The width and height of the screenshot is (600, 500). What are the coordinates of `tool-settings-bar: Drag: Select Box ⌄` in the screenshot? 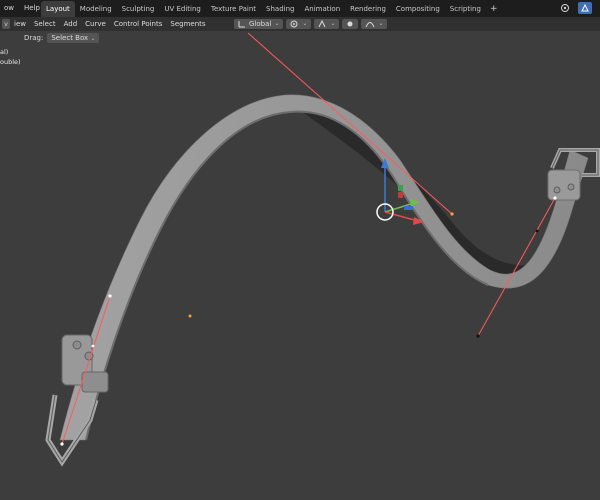 It's located at (62, 37).